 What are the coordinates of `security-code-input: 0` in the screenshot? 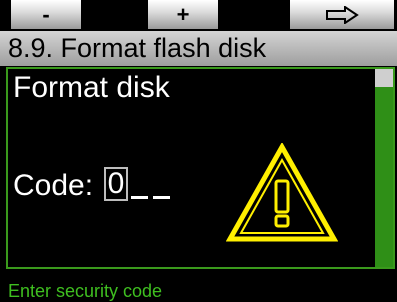 It's located at (139, 186).